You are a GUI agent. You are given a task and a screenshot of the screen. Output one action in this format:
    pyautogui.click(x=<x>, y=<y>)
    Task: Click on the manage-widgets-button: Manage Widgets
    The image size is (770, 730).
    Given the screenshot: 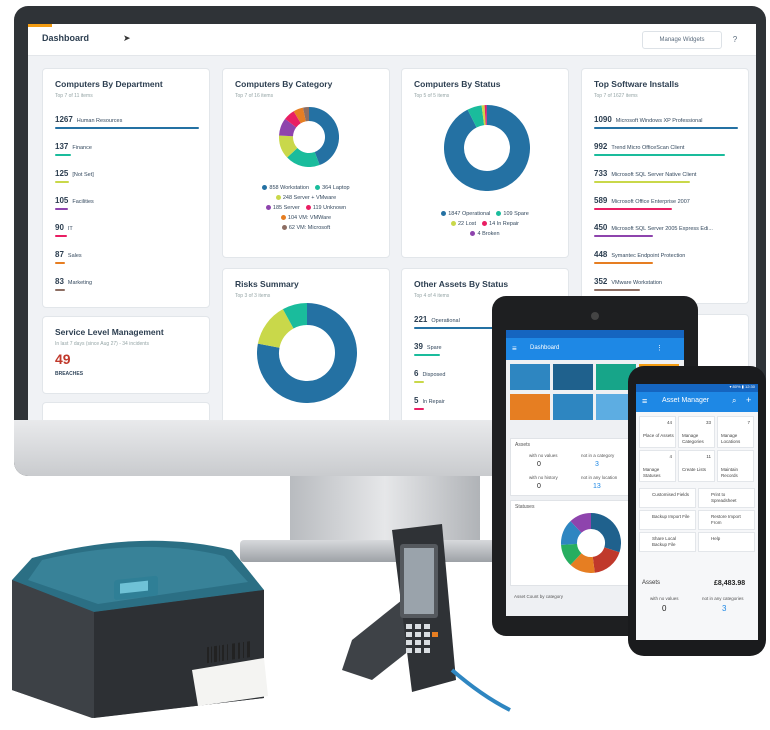 What is the action you would take?
    pyautogui.click(x=682, y=40)
    